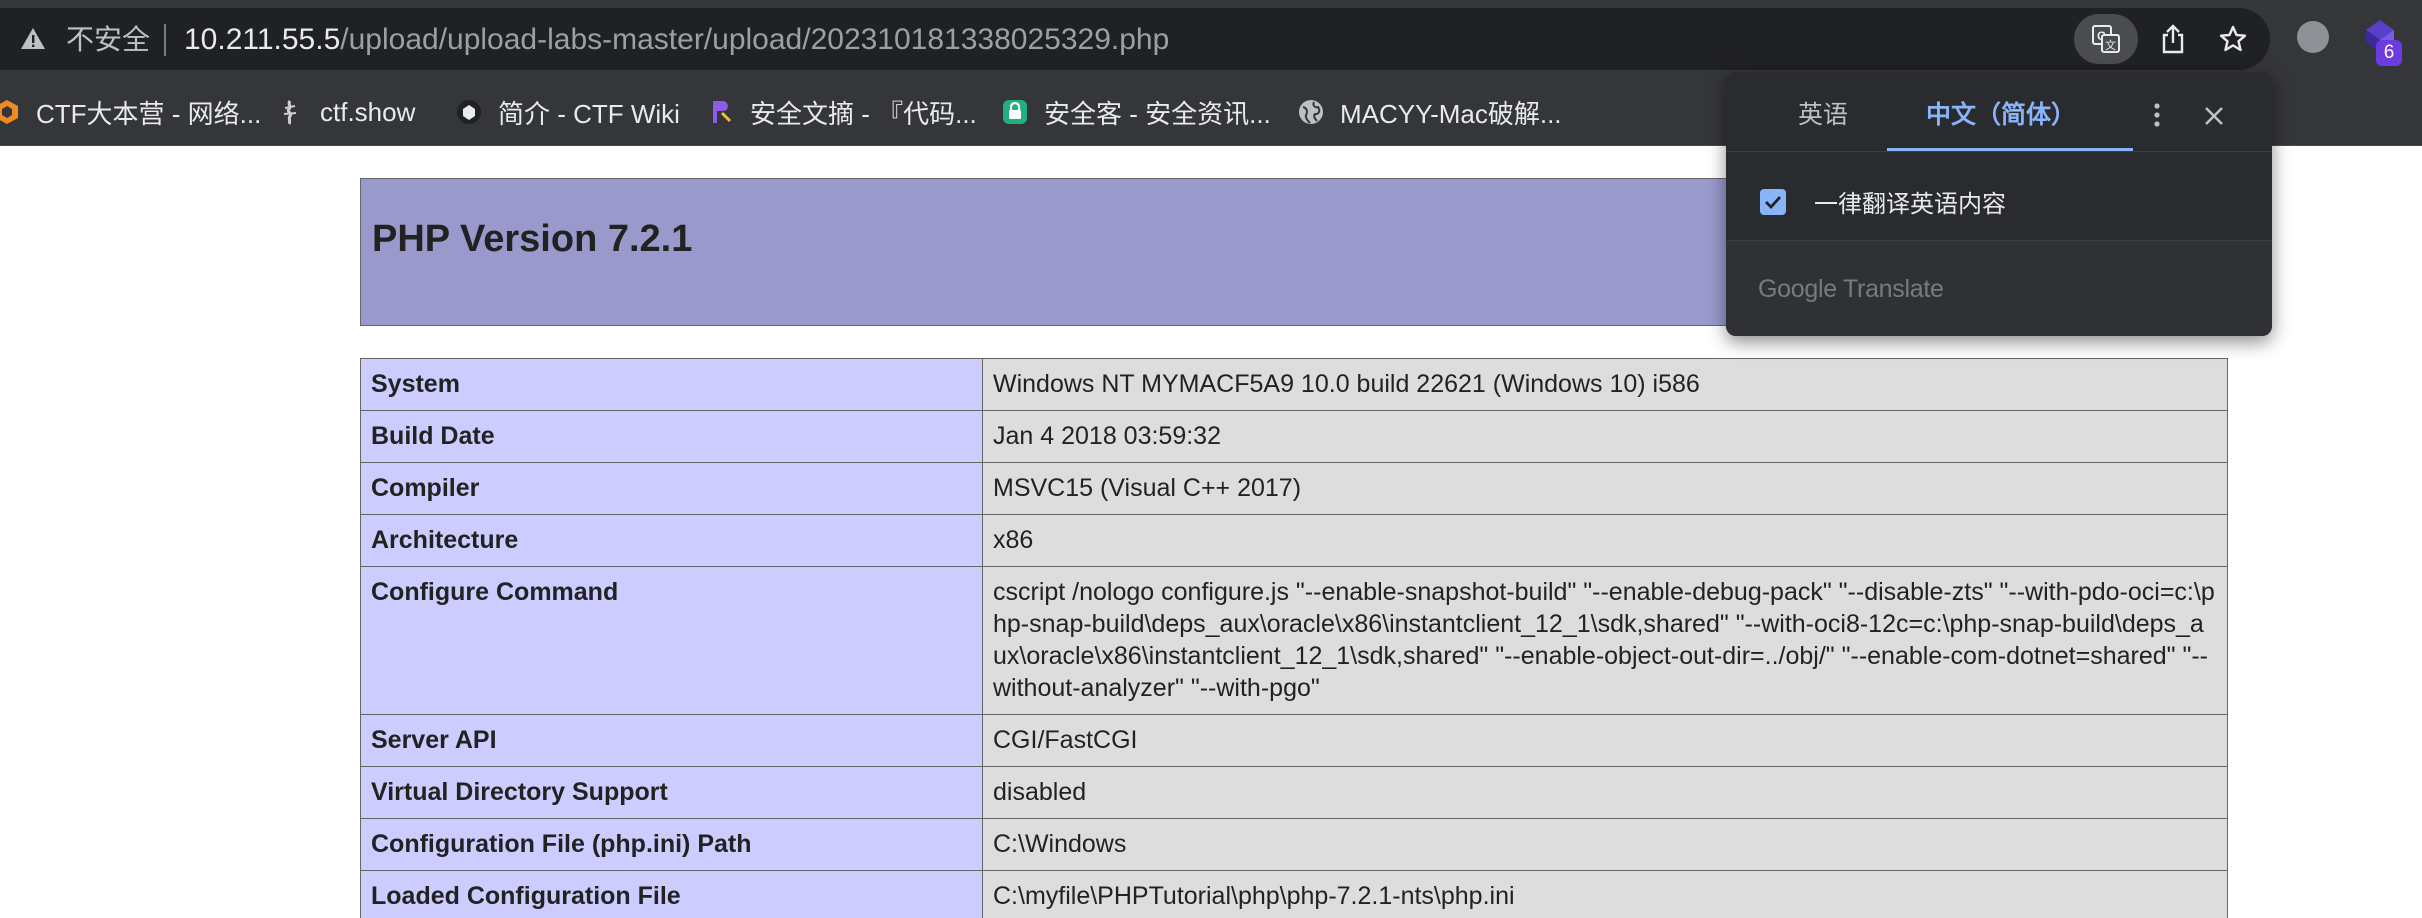 The image size is (2422, 918). I want to click on ctf-camp-icon, so click(9, 112).